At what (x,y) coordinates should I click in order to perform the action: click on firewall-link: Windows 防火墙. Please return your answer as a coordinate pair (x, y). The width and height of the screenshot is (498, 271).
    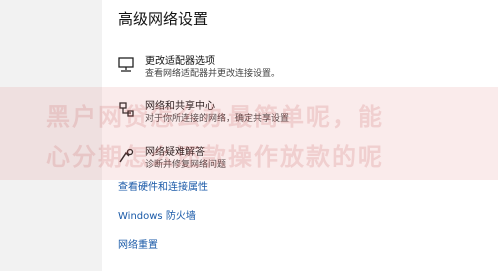
    Looking at the image, I should click on (157, 214).